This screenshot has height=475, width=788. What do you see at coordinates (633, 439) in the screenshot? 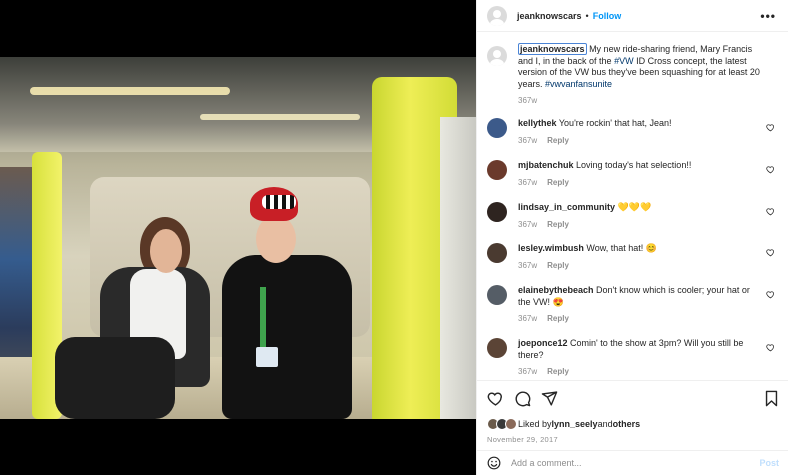
I see `post-date: November 29, 2017` at bounding box center [633, 439].